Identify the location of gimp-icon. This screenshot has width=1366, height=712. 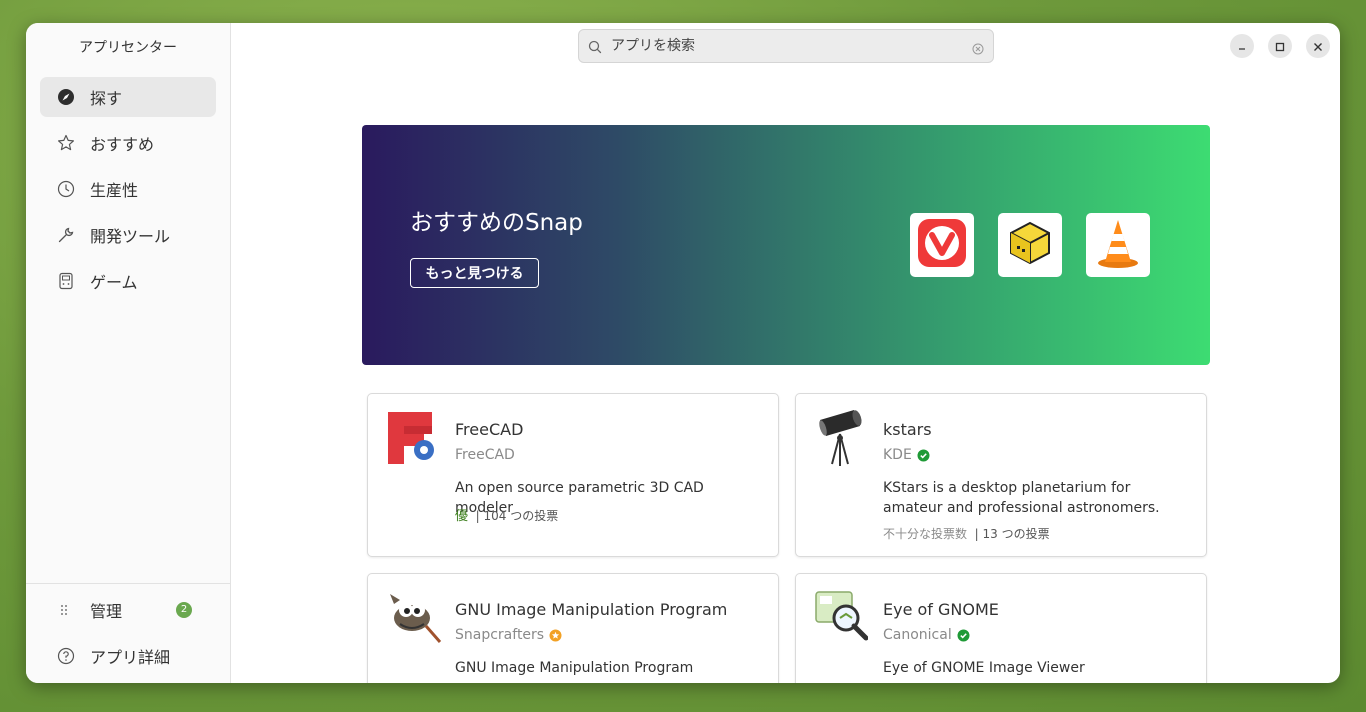
(414, 618).